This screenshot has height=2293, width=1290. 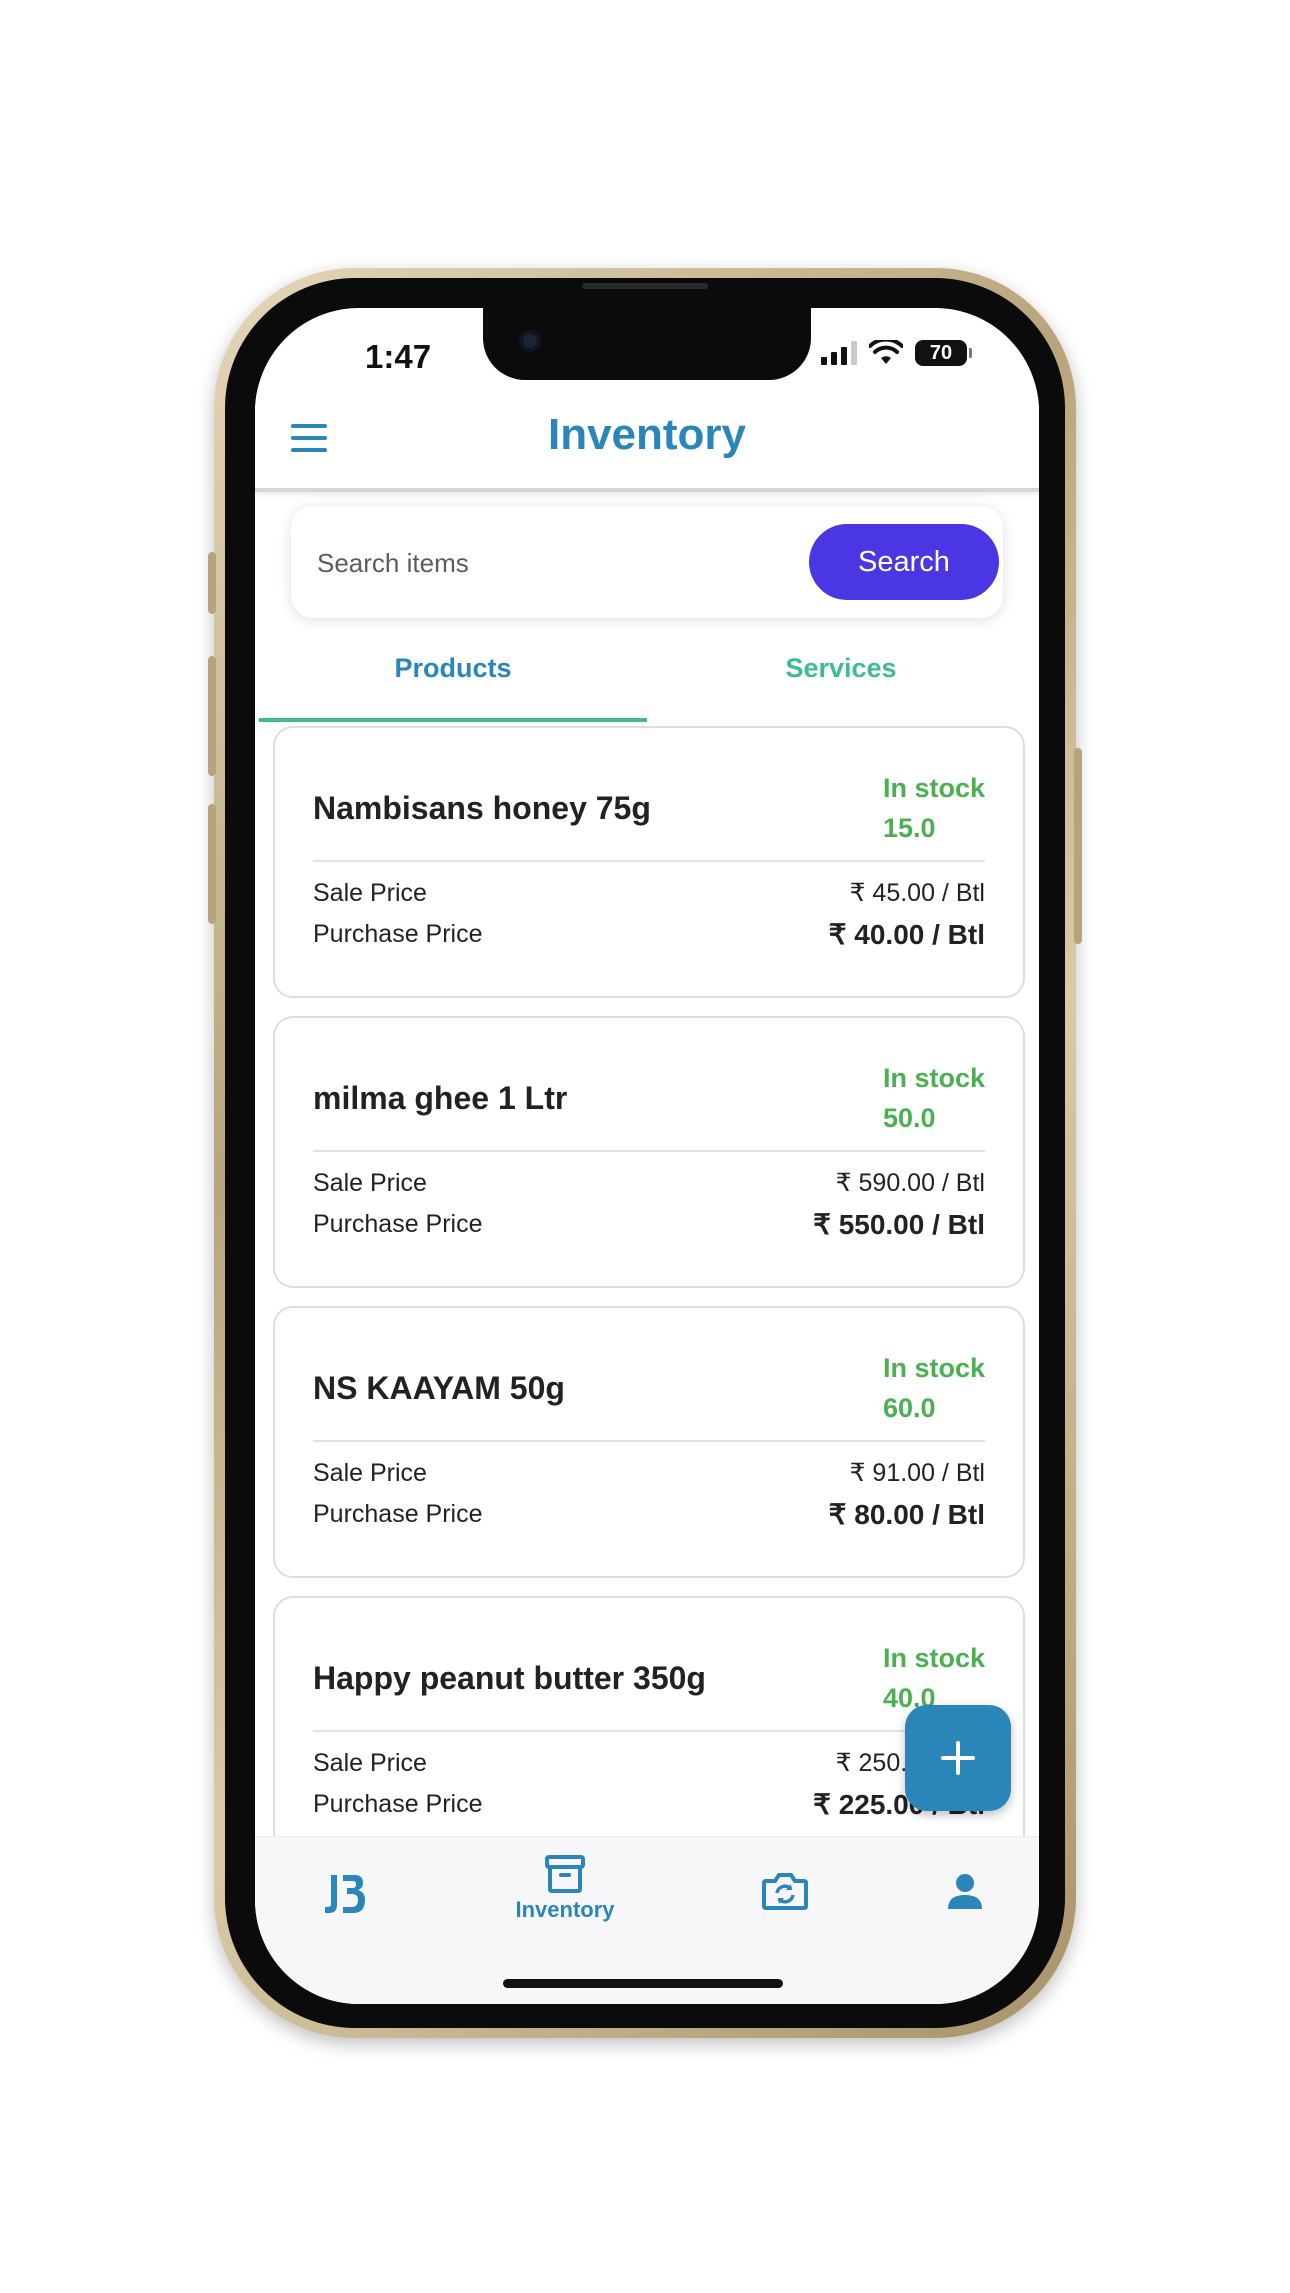 I want to click on purchase-price-value: ₹ 80.00 / Btl, so click(x=906, y=1514).